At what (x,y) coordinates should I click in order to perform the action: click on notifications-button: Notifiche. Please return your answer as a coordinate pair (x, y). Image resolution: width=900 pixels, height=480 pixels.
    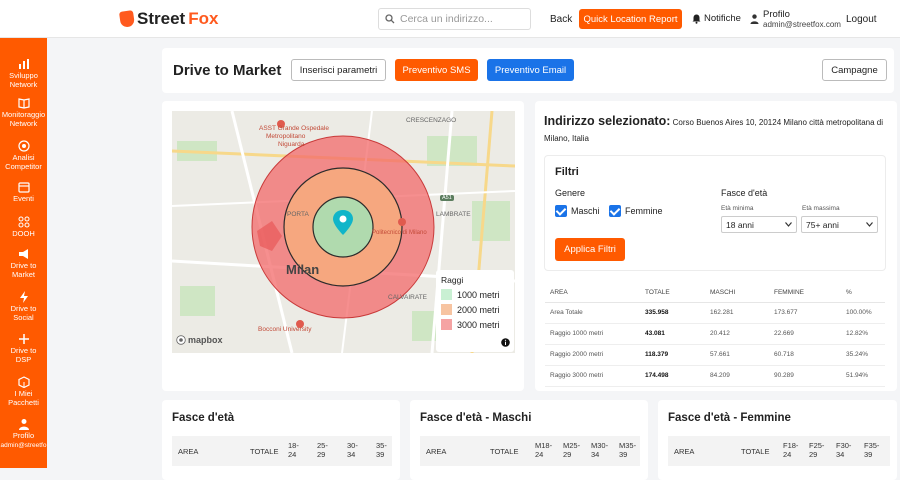
    Looking at the image, I should click on (716, 18).